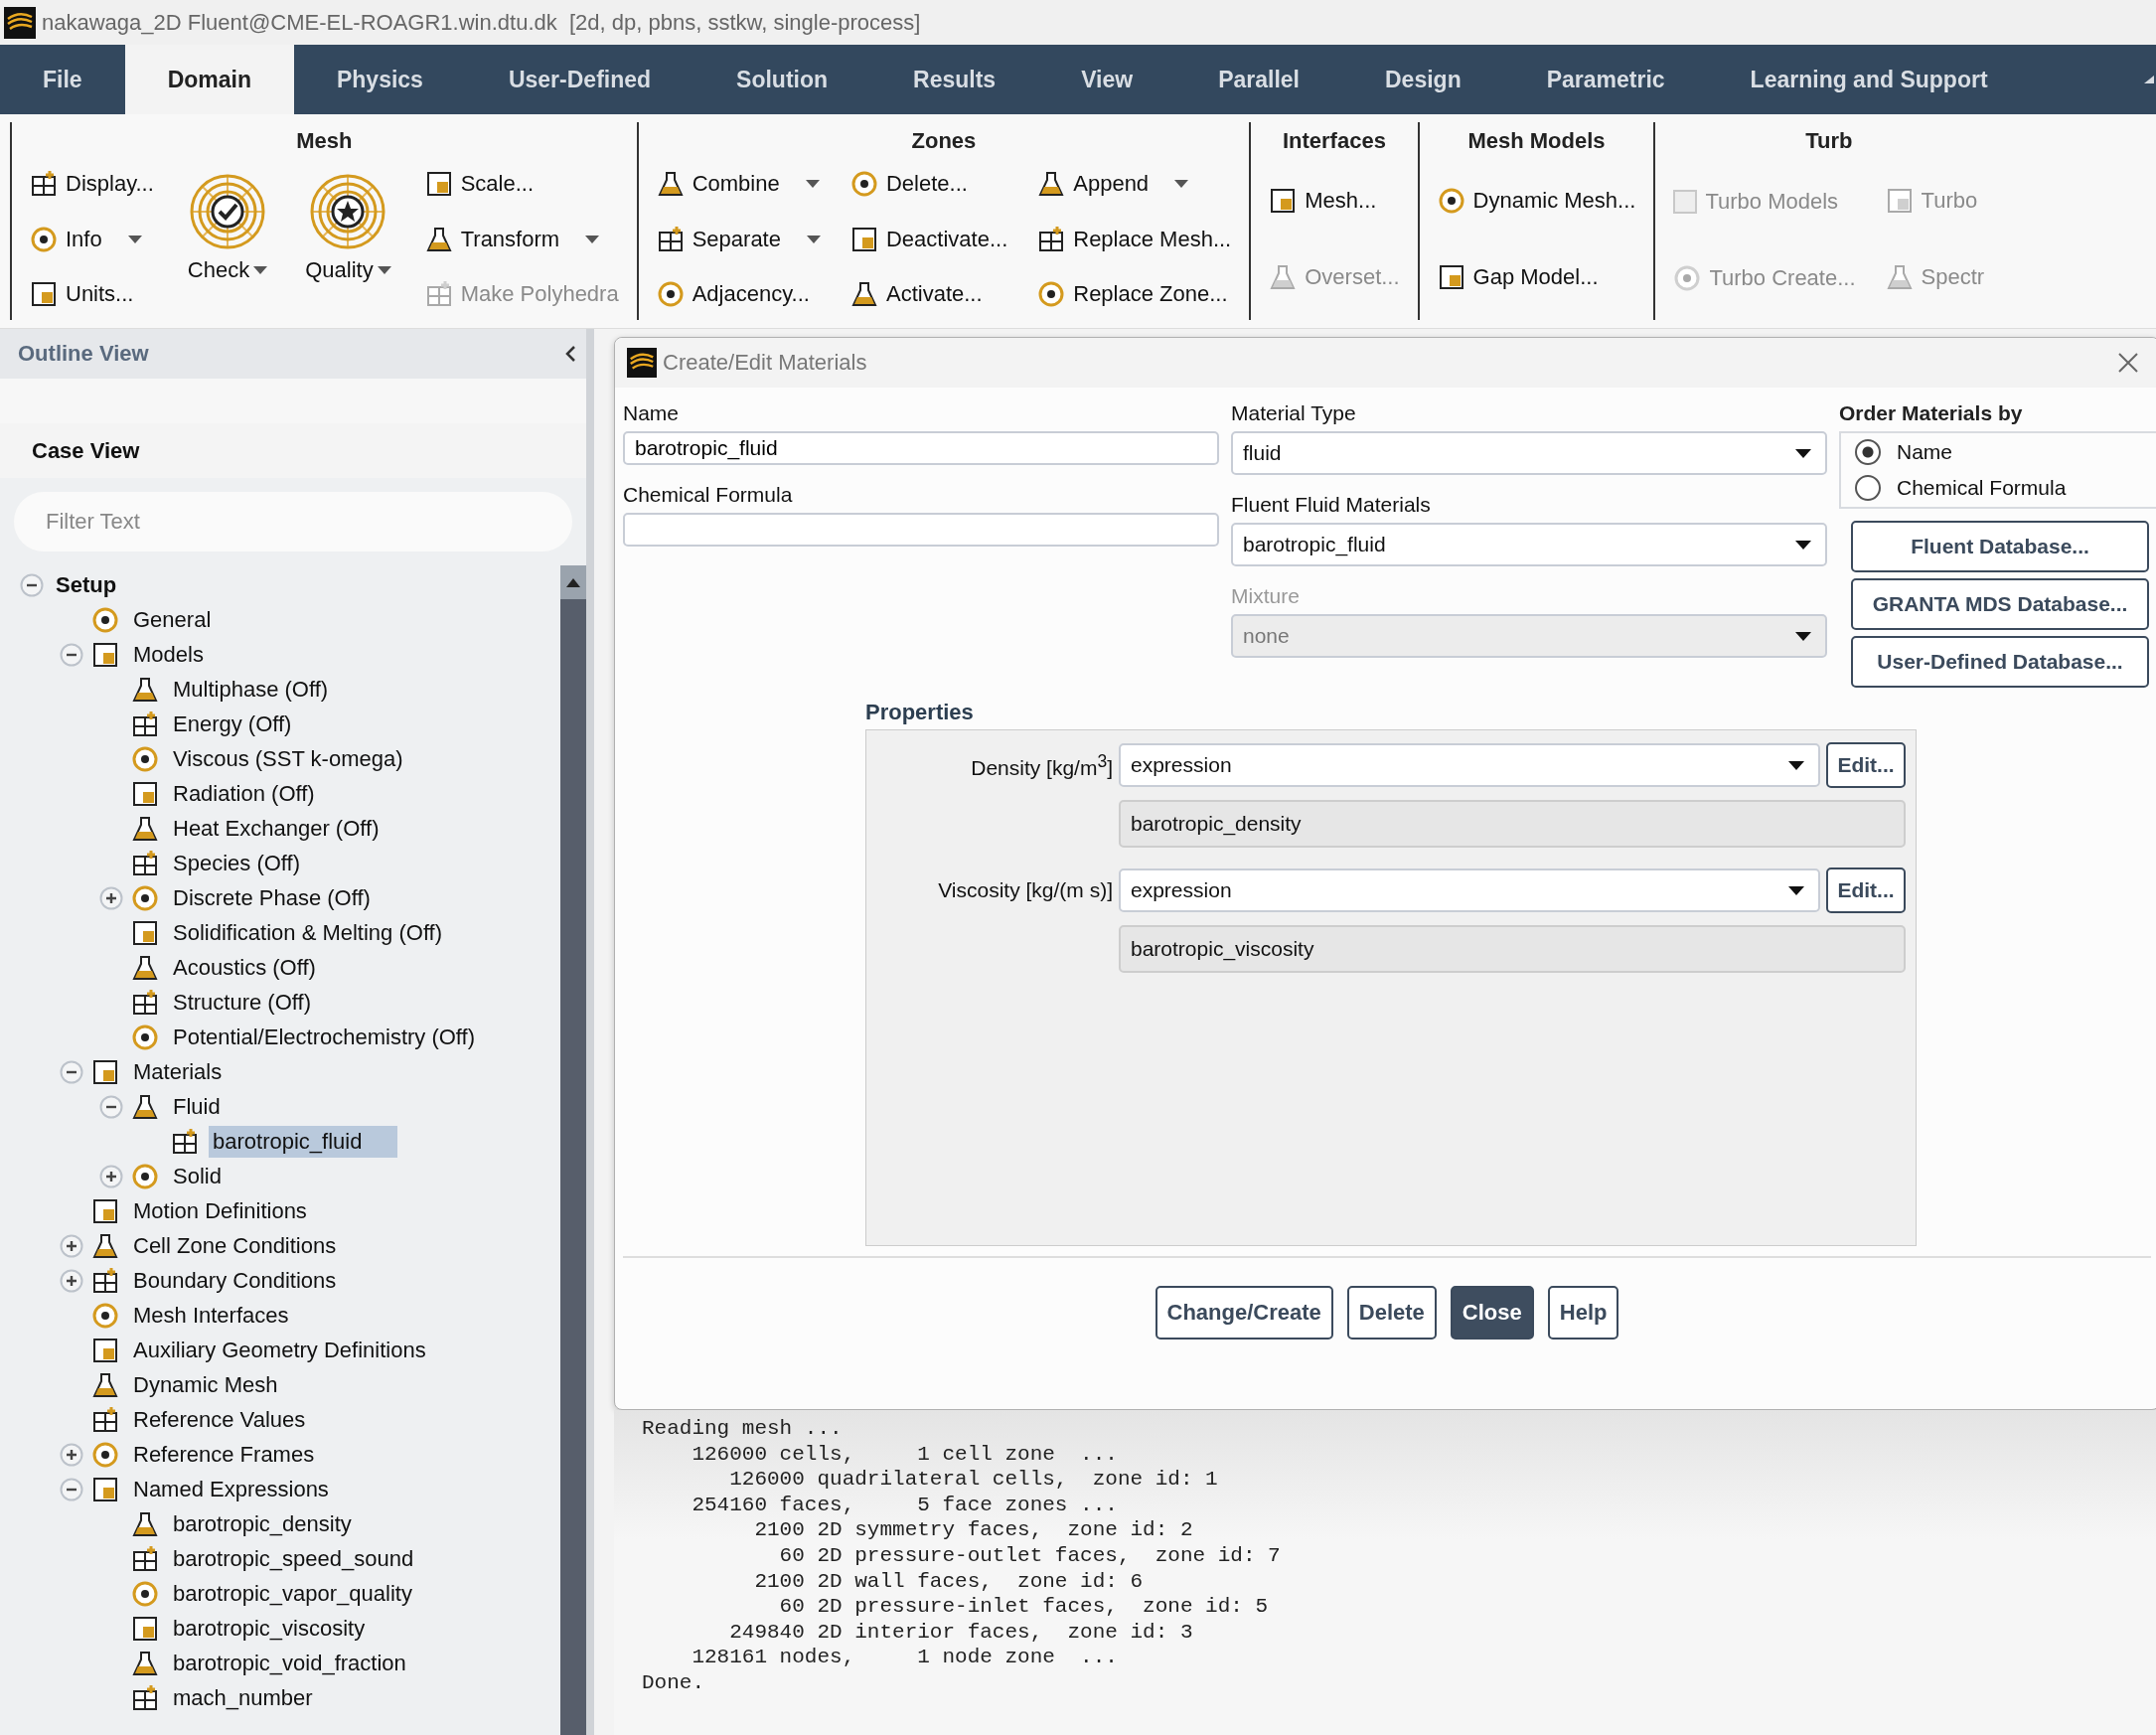 The height and width of the screenshot is (1735, 2156). I want to click on tree-item: Heat Exchanger (Off), so click(277, 828).